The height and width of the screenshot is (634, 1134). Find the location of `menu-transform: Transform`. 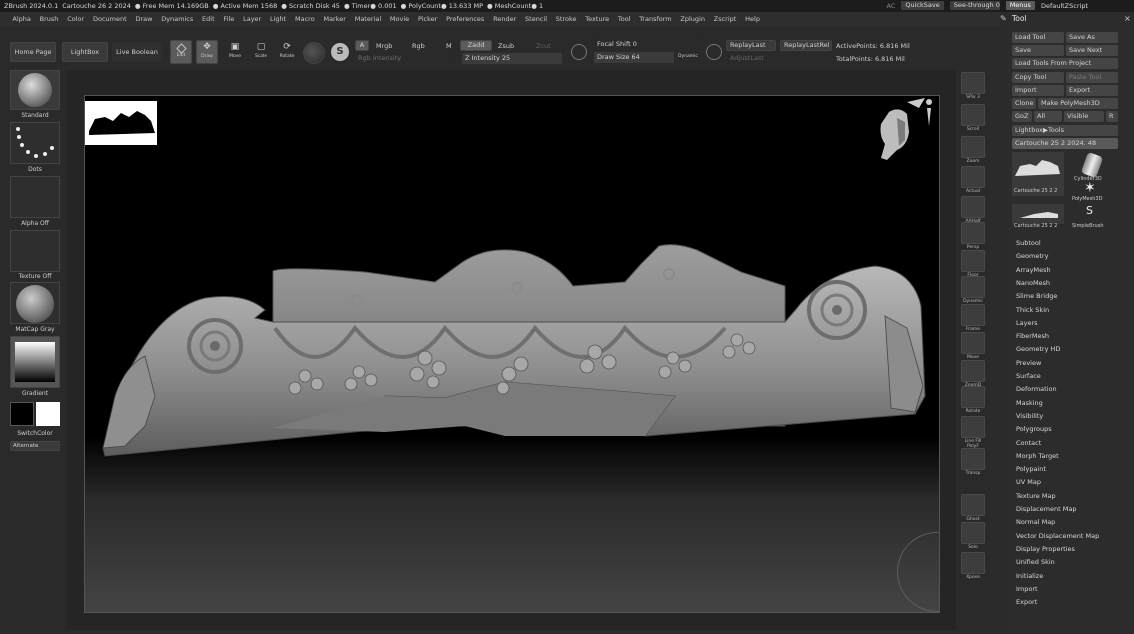

menu-transform: Transform is located at coordinates (655, 19).